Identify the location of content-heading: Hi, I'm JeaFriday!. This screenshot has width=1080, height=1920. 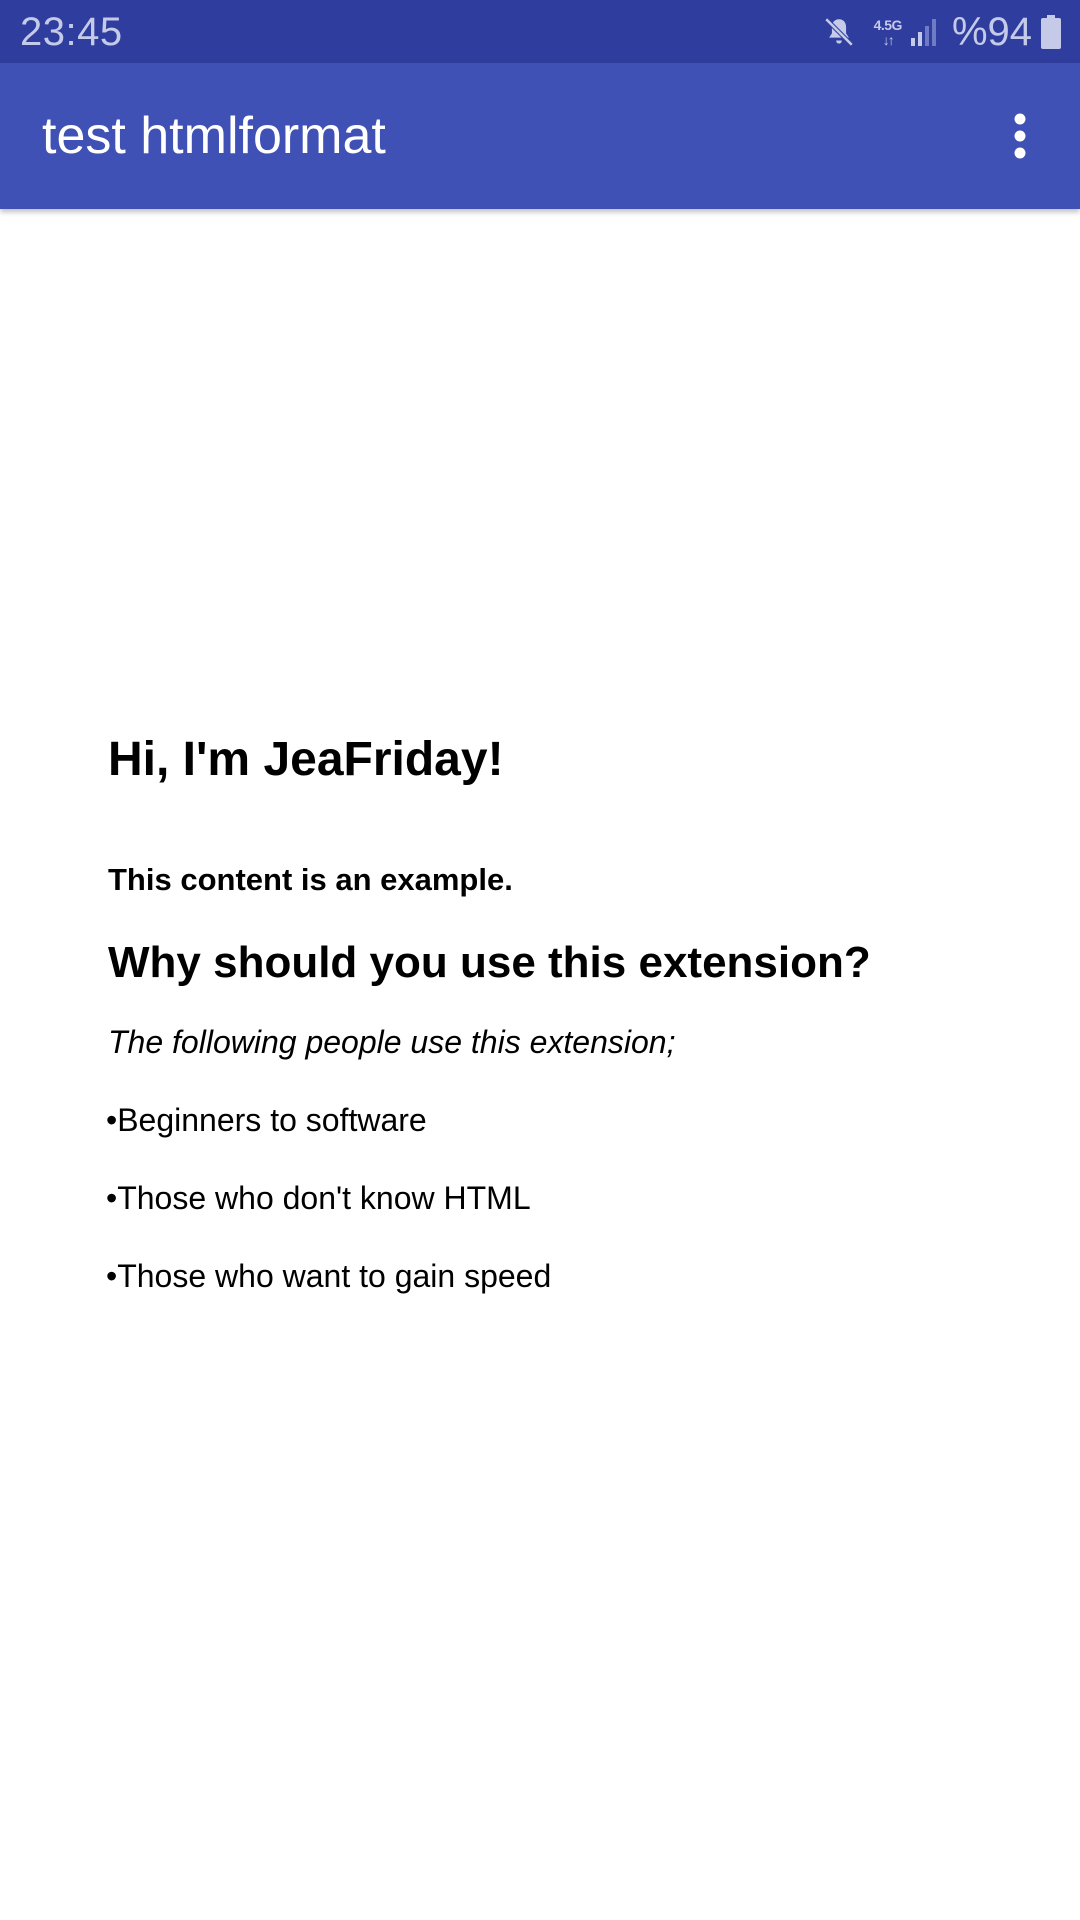
(306, 759).